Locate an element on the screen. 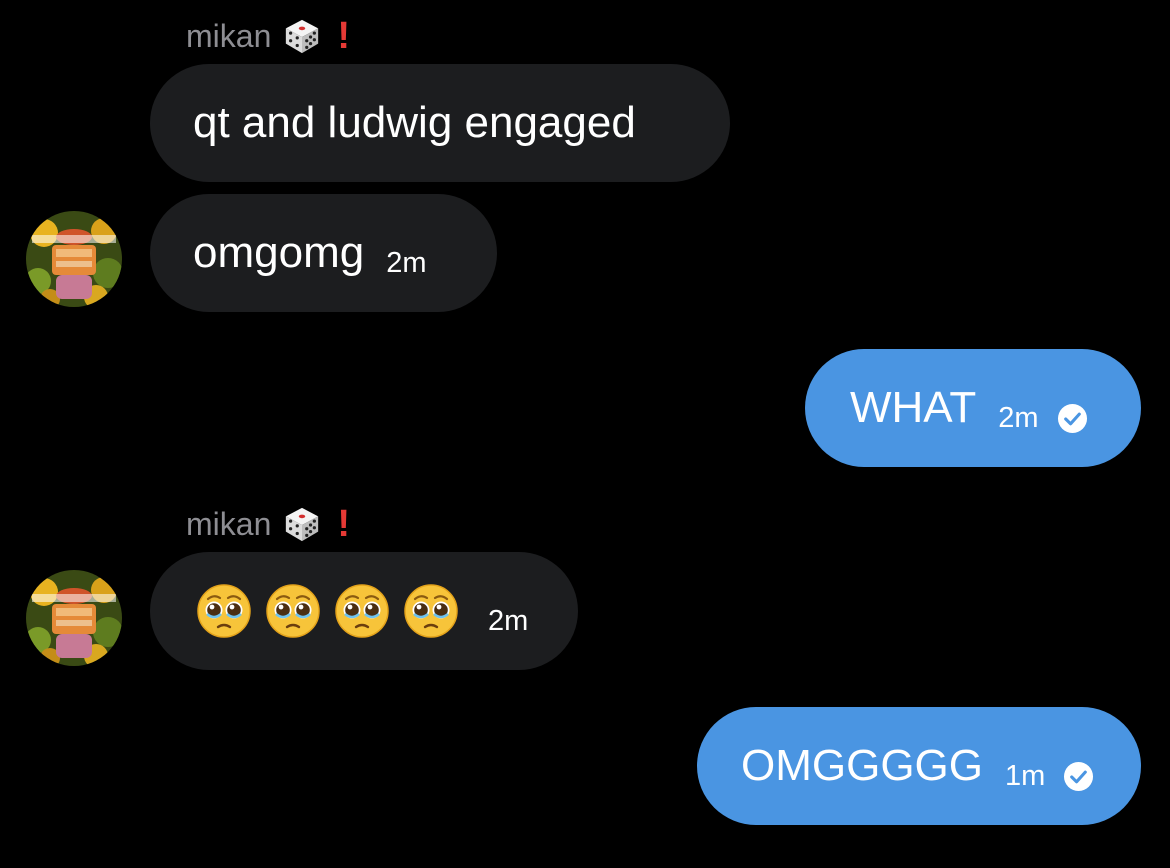 The height and width of the screenshot is (868, 1170). message-text: WHAT is located at coordinates (913, 407).